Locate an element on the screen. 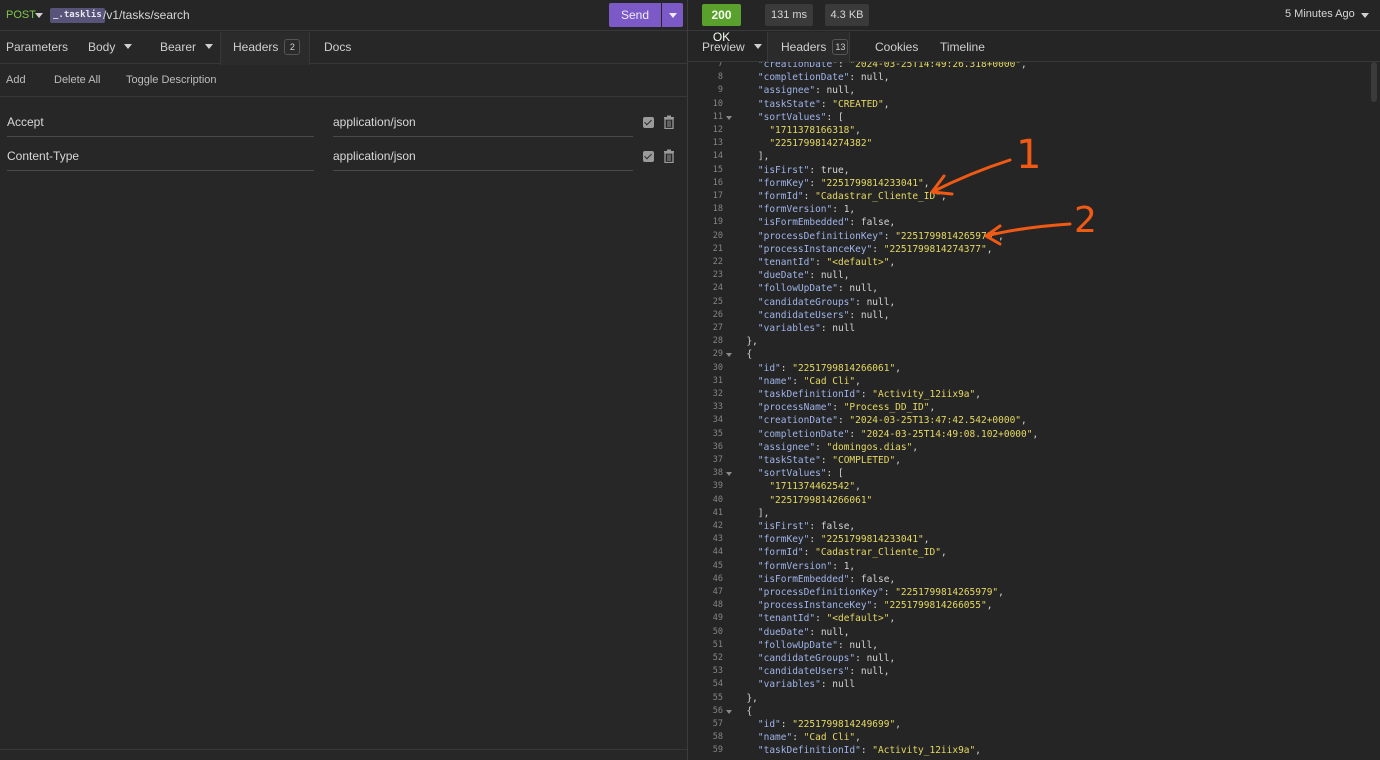  line-number: 23 is located at coordinates (717, 275).